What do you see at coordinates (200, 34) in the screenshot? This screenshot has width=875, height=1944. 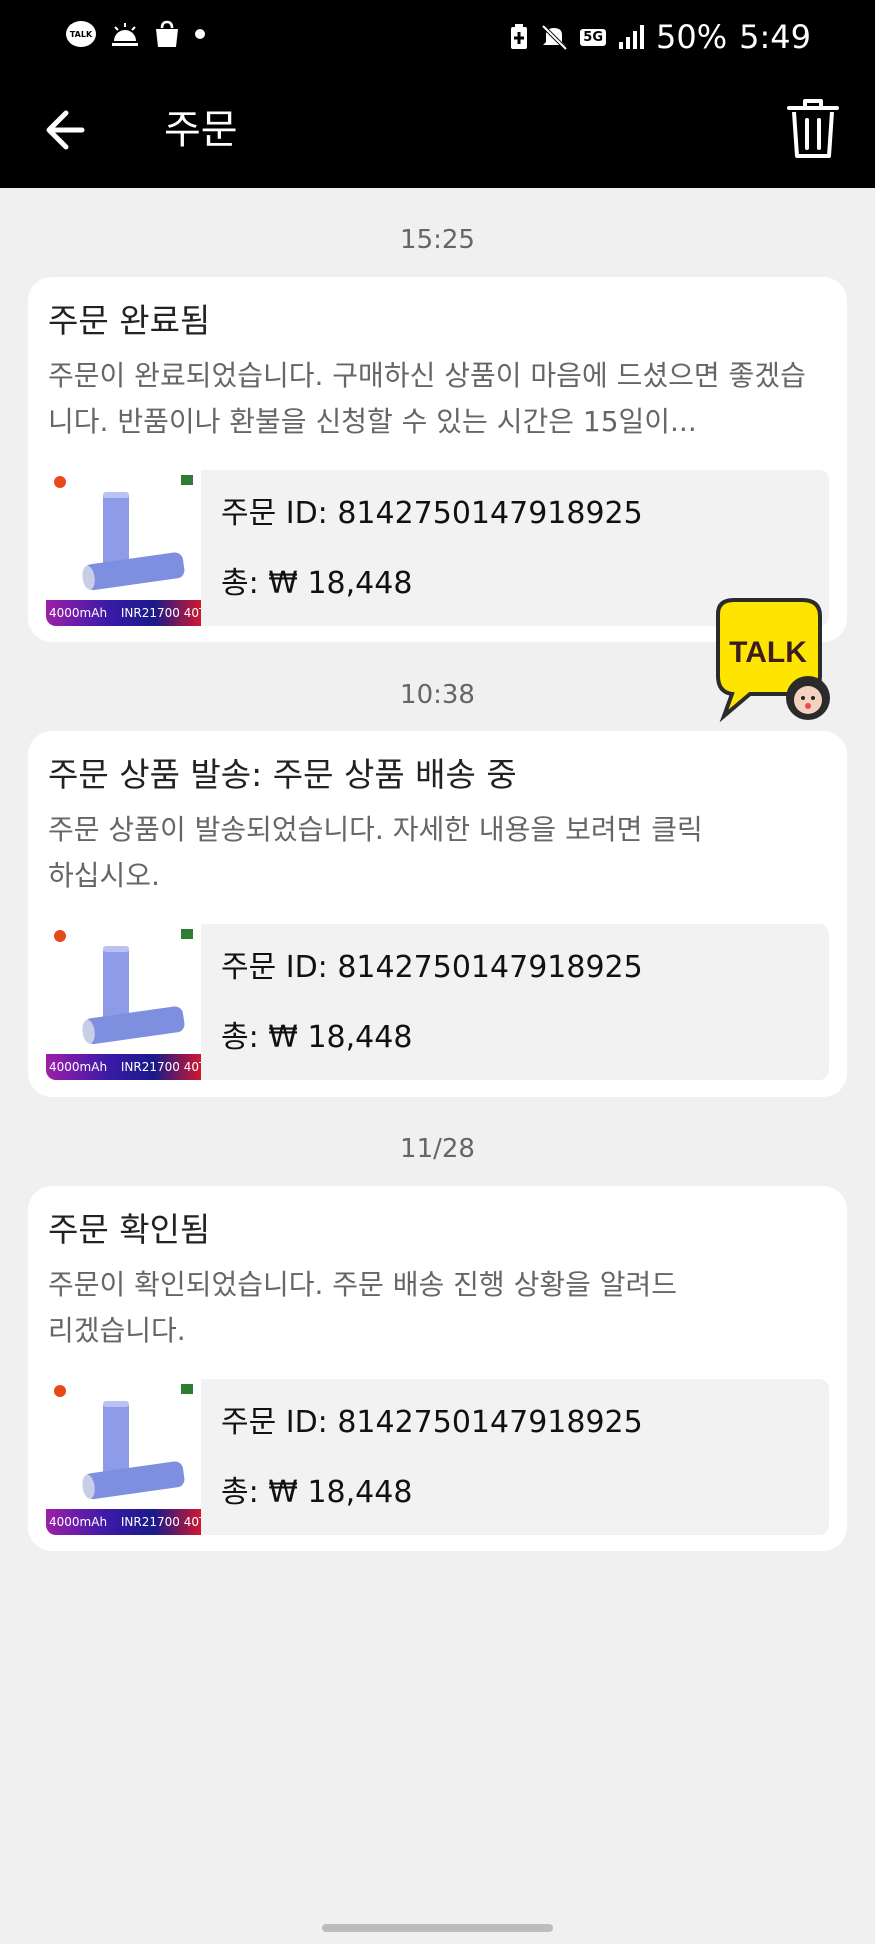 I see `dot-icon` at bounding box center [200, 34].